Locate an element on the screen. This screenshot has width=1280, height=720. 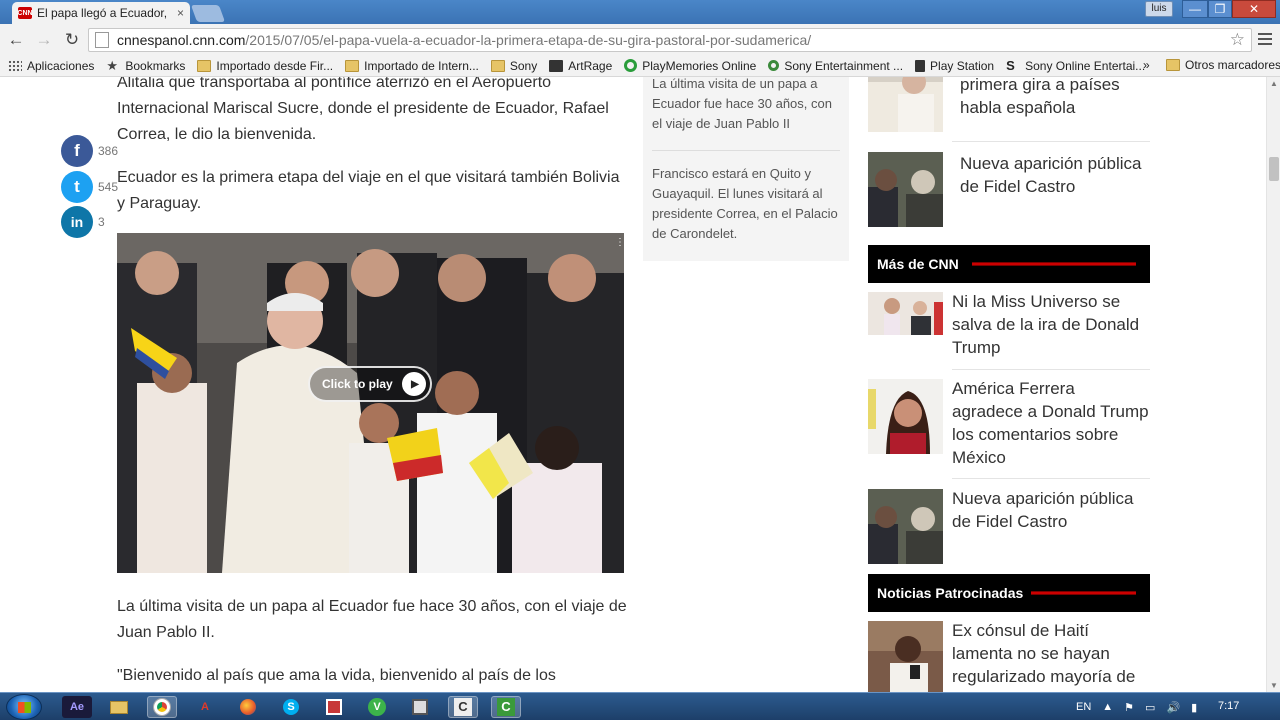
cnn-favicon-icon: CNN is located at coordinates (25, 13).